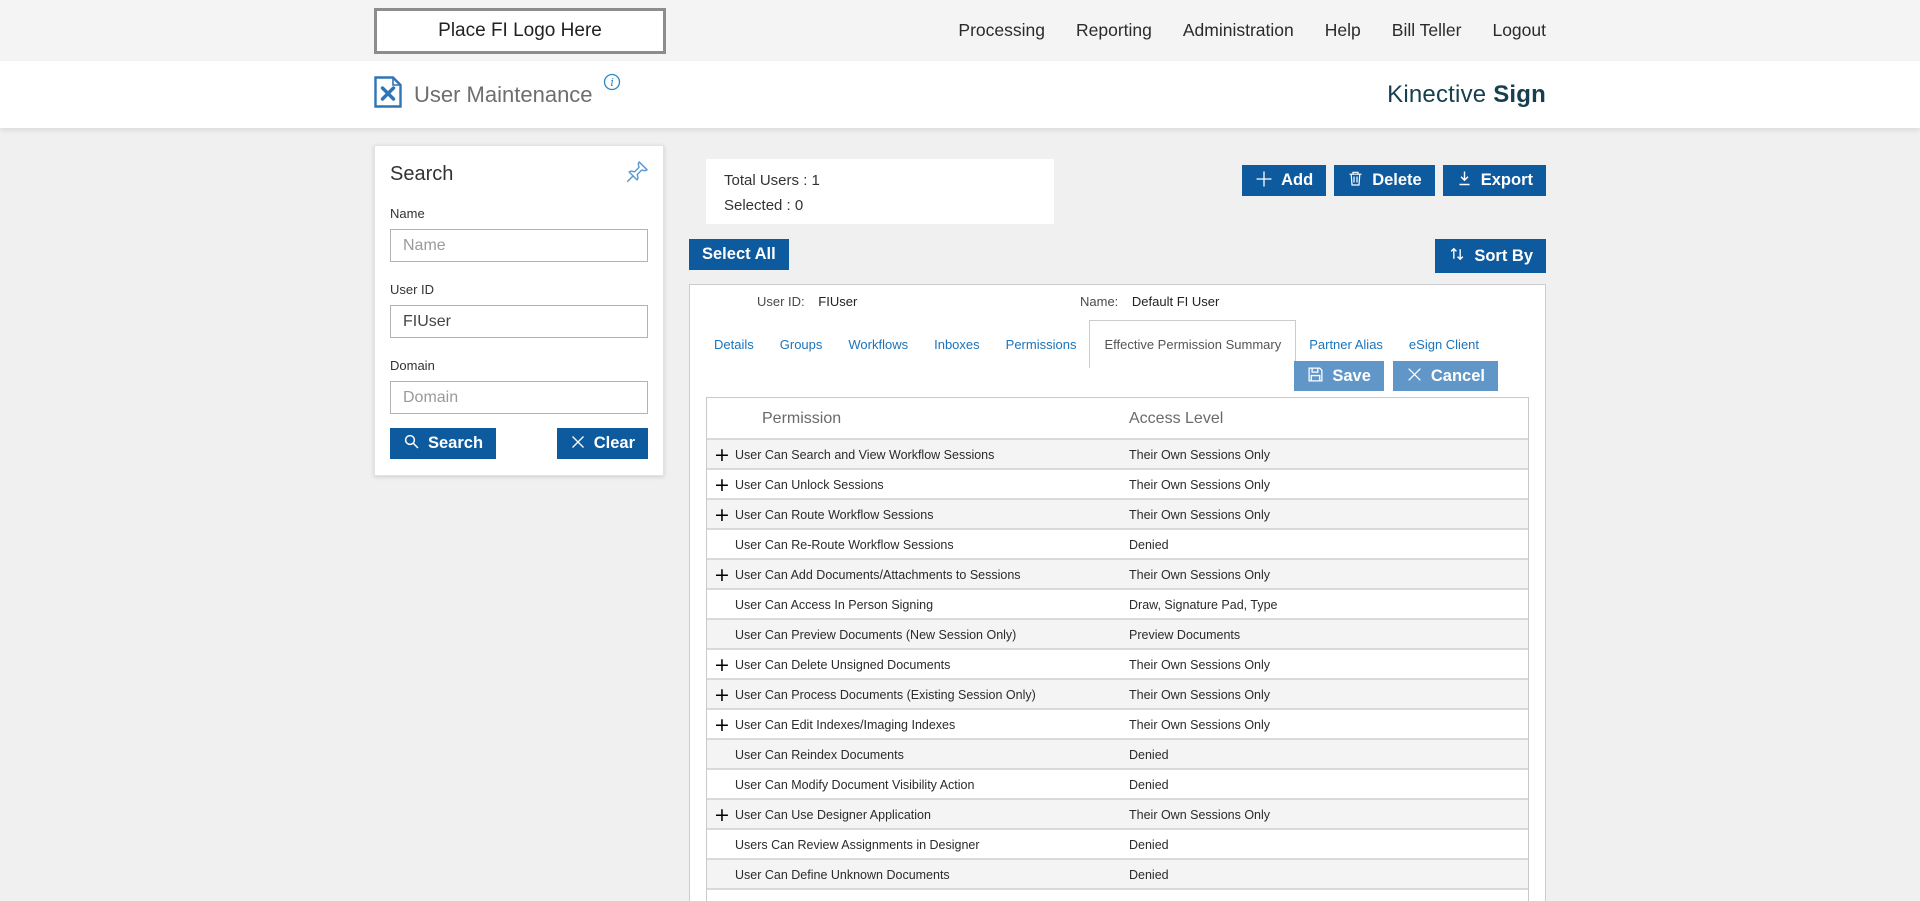 The width and height of the screenshot is (1920, 901). What do you see at coordinates (843, 665) in the screenshot?
I see `permission-cell: User Can Delete Unsigned Documents` at bounding box center [843, 665].